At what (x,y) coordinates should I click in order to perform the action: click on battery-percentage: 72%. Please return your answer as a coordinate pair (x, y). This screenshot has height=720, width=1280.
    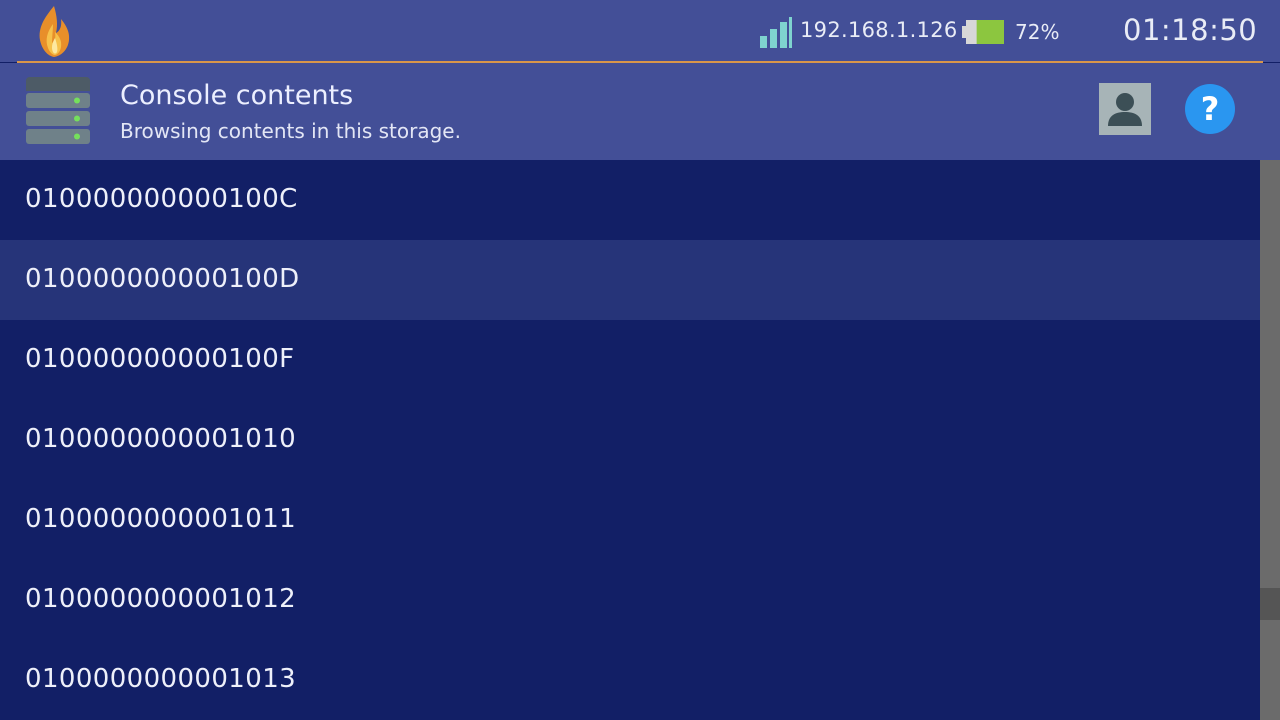
    Looking at the image, I should click on (1037, 32).